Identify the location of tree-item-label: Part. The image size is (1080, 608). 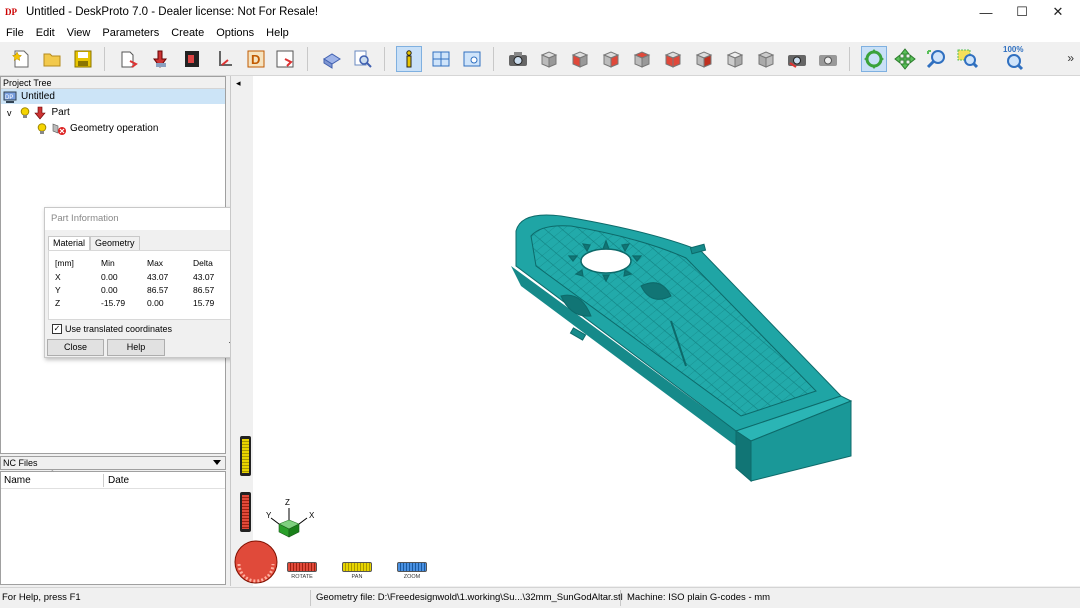
(60, 112).